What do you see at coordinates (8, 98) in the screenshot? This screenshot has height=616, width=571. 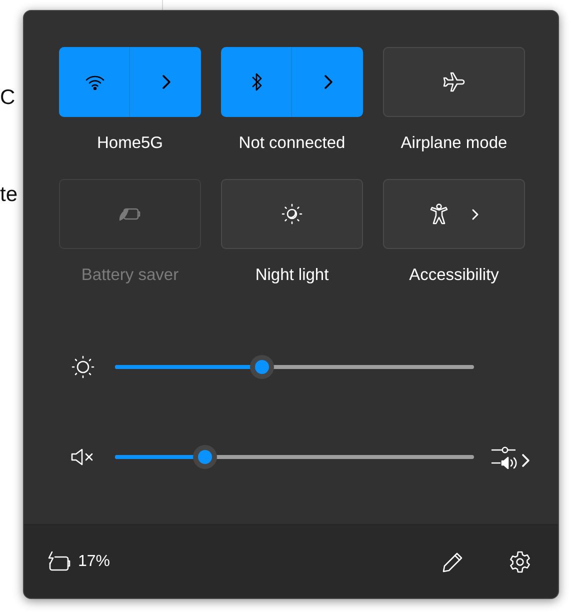 I see `page-text: C` at bounding box center [8, 98].